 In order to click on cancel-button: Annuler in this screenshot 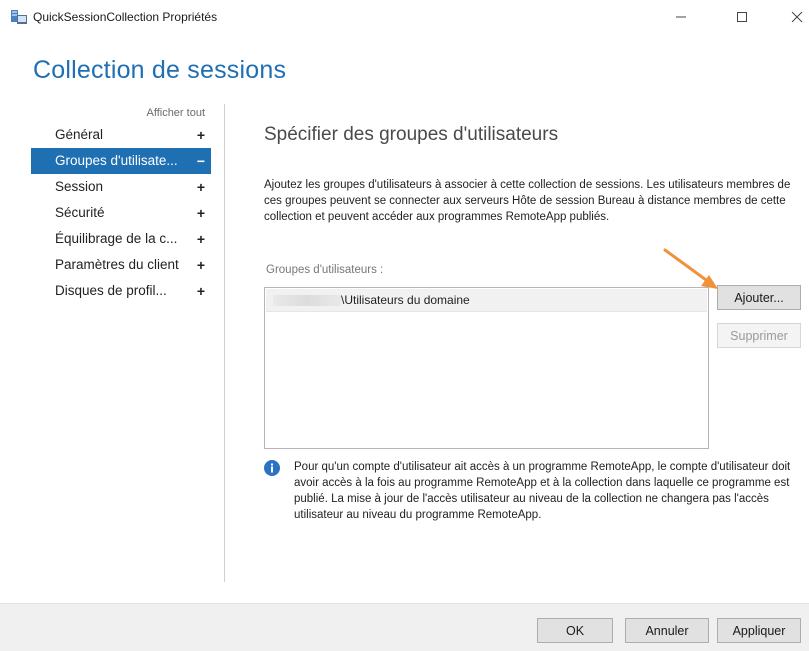, I will do `click(667, 630)`.